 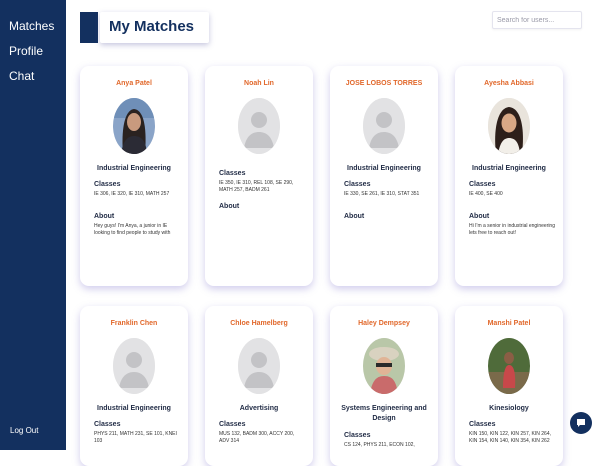 I want to click on major: Systems Engineering and Design, so click(x=384, y=413).